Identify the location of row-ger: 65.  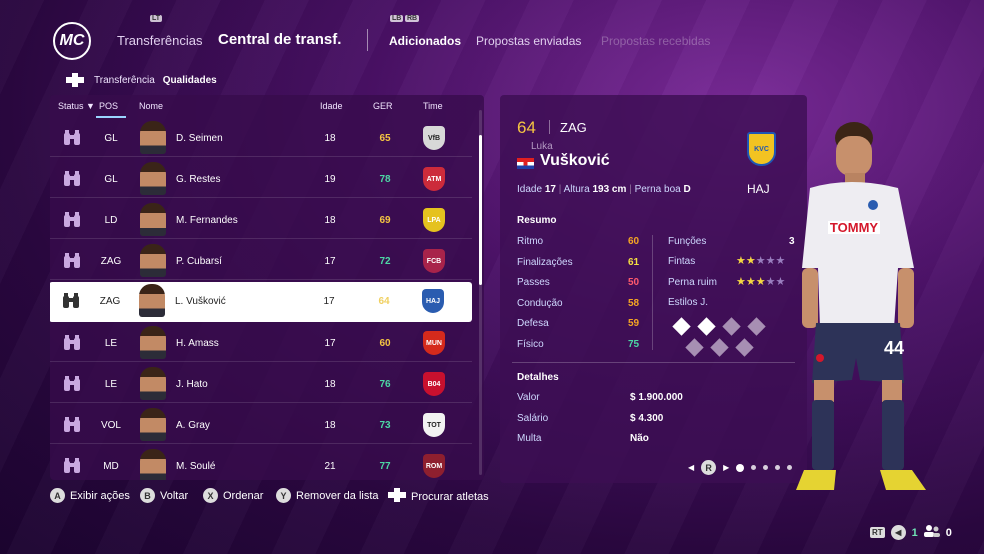
(385, 138).